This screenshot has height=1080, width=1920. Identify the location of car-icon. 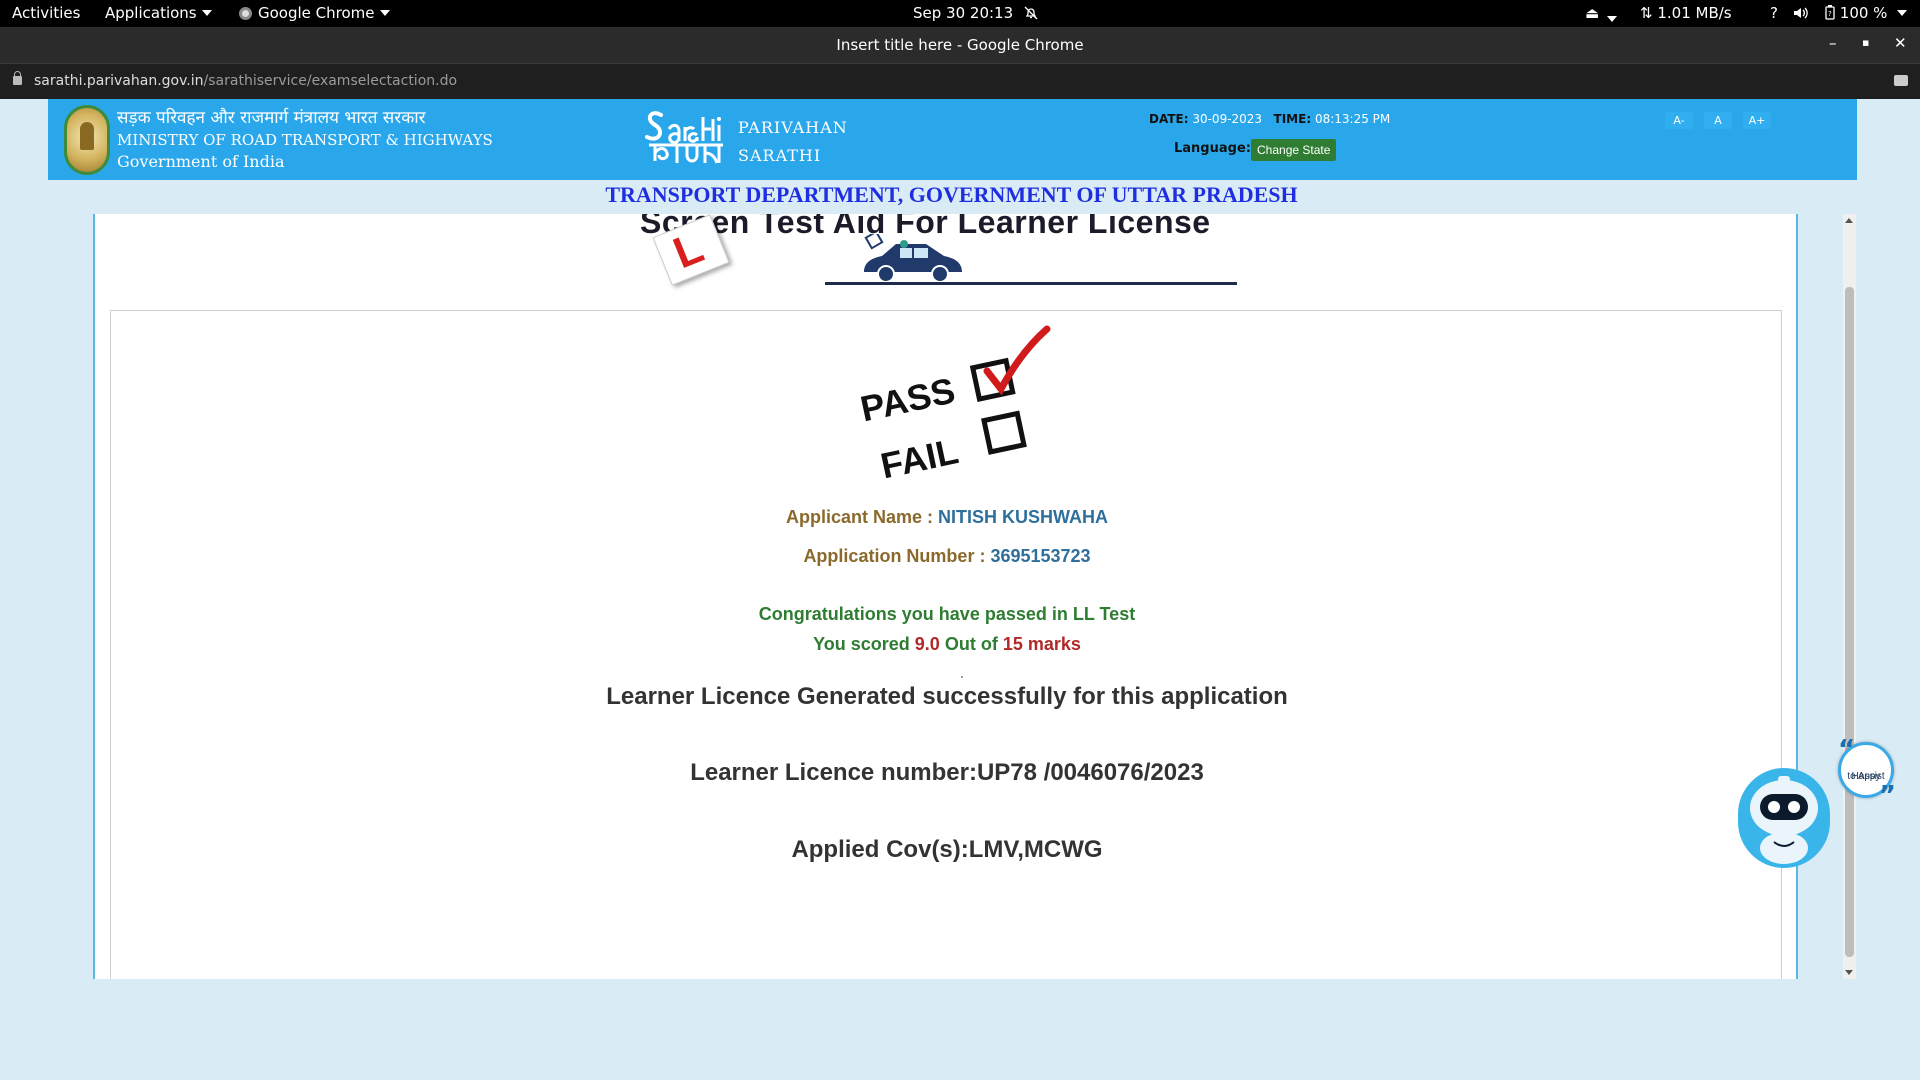
(913, 258).